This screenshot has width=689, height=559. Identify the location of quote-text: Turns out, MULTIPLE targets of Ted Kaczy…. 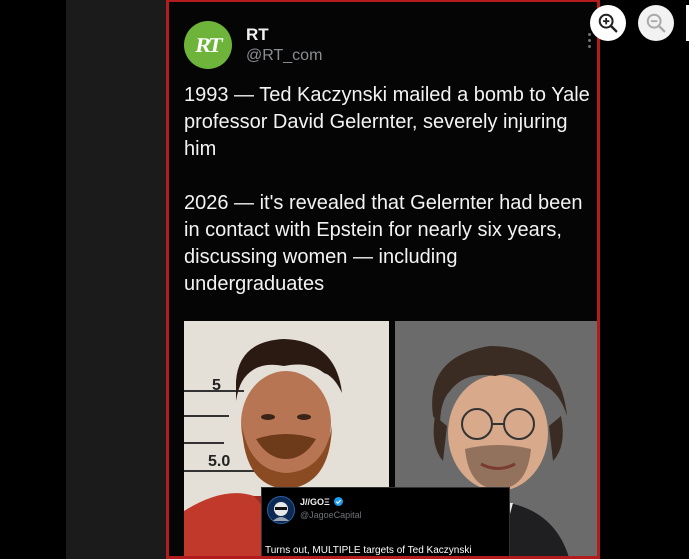
(368, 550).